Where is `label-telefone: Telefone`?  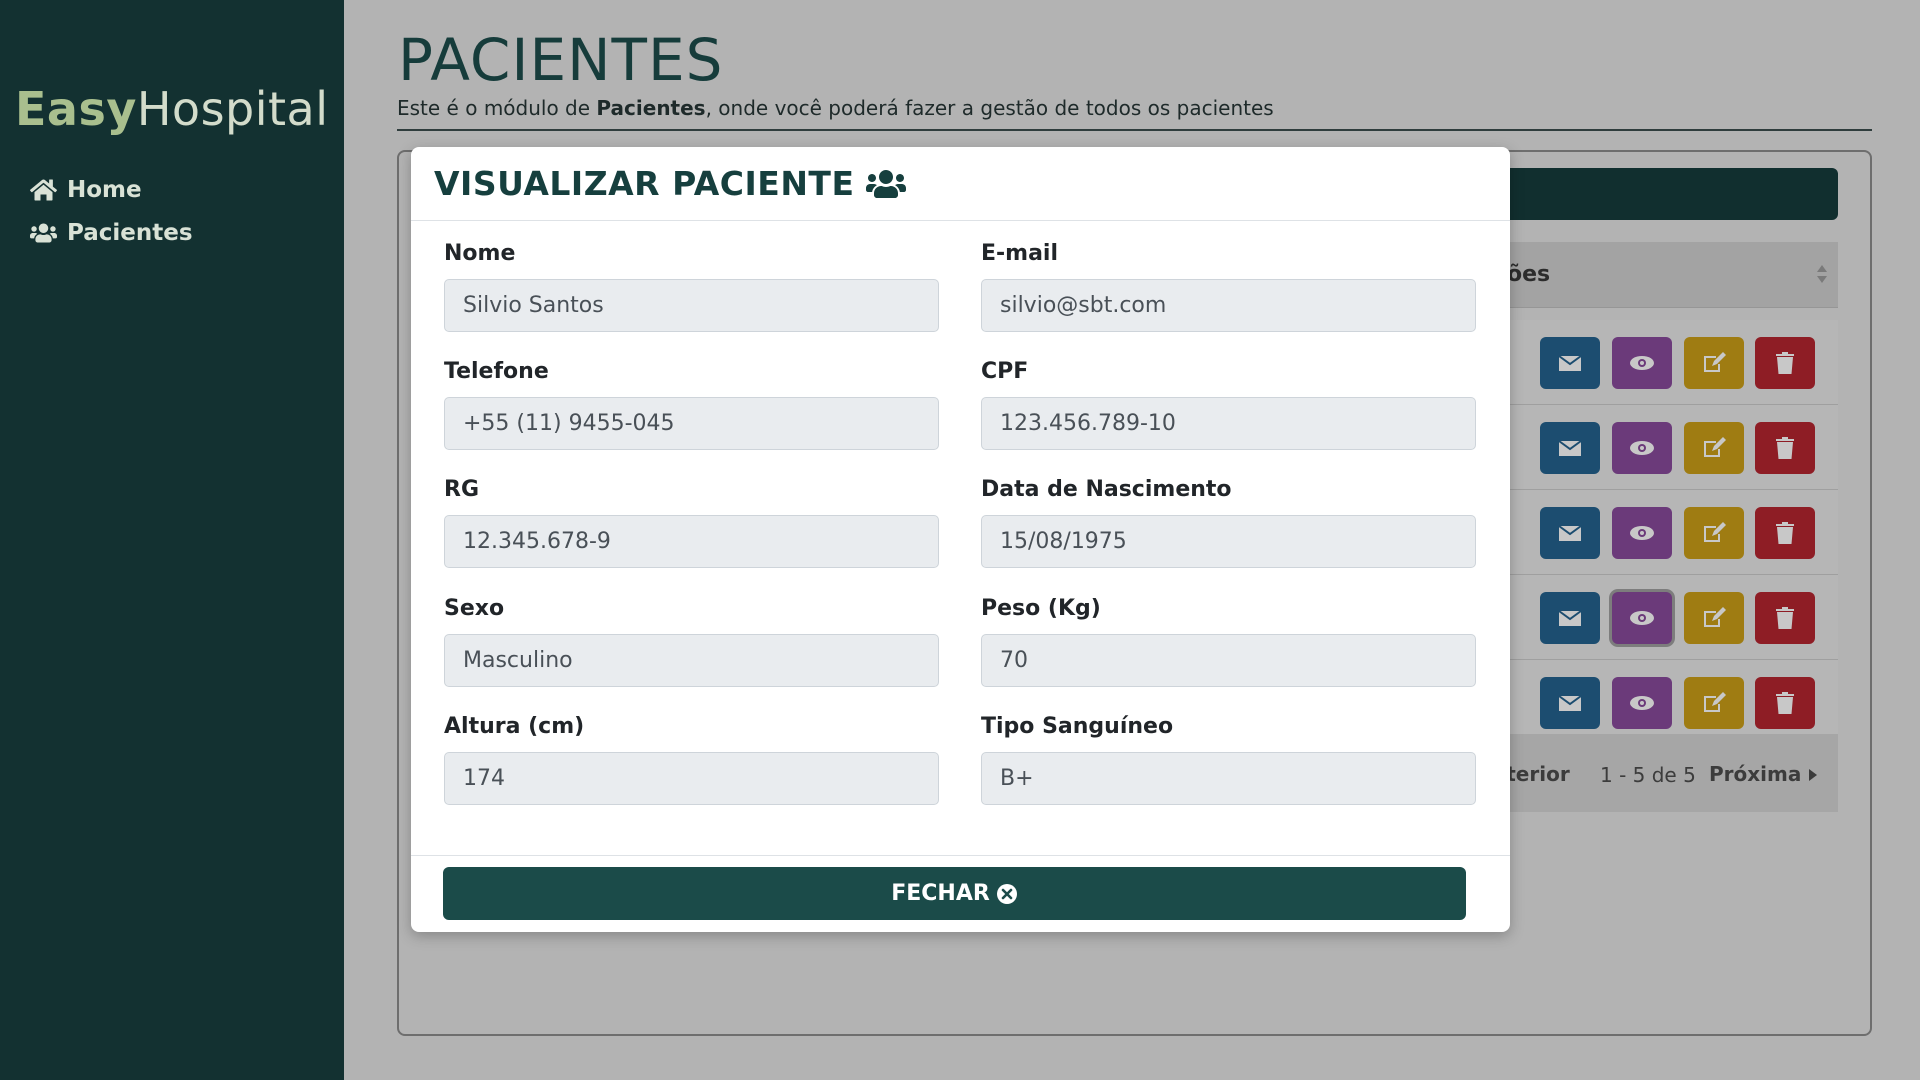
label-telefone: Telefone is located at coordinates (496, 371).